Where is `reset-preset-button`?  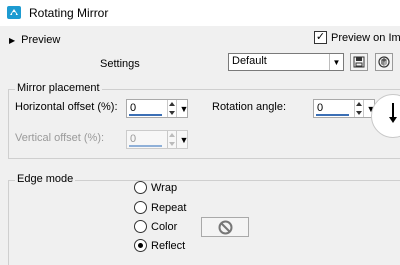
reset-preset-button is located at coordinates (384, 62).